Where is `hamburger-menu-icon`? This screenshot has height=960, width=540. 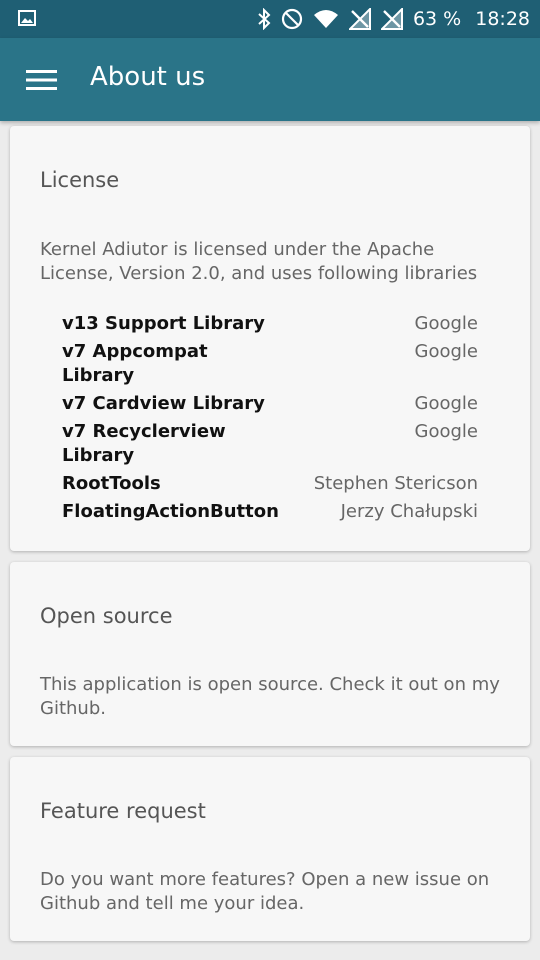
hamburger-menu-icon is located at coordinates (41, 80).